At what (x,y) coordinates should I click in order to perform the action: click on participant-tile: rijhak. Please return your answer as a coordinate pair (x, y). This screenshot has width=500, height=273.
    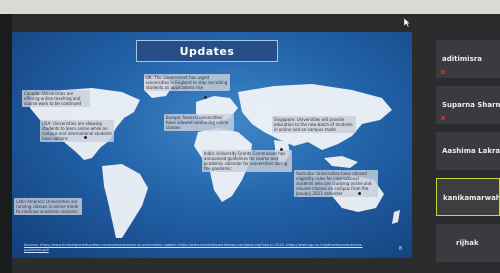
    Looking at the image, I should click on (468, 243).